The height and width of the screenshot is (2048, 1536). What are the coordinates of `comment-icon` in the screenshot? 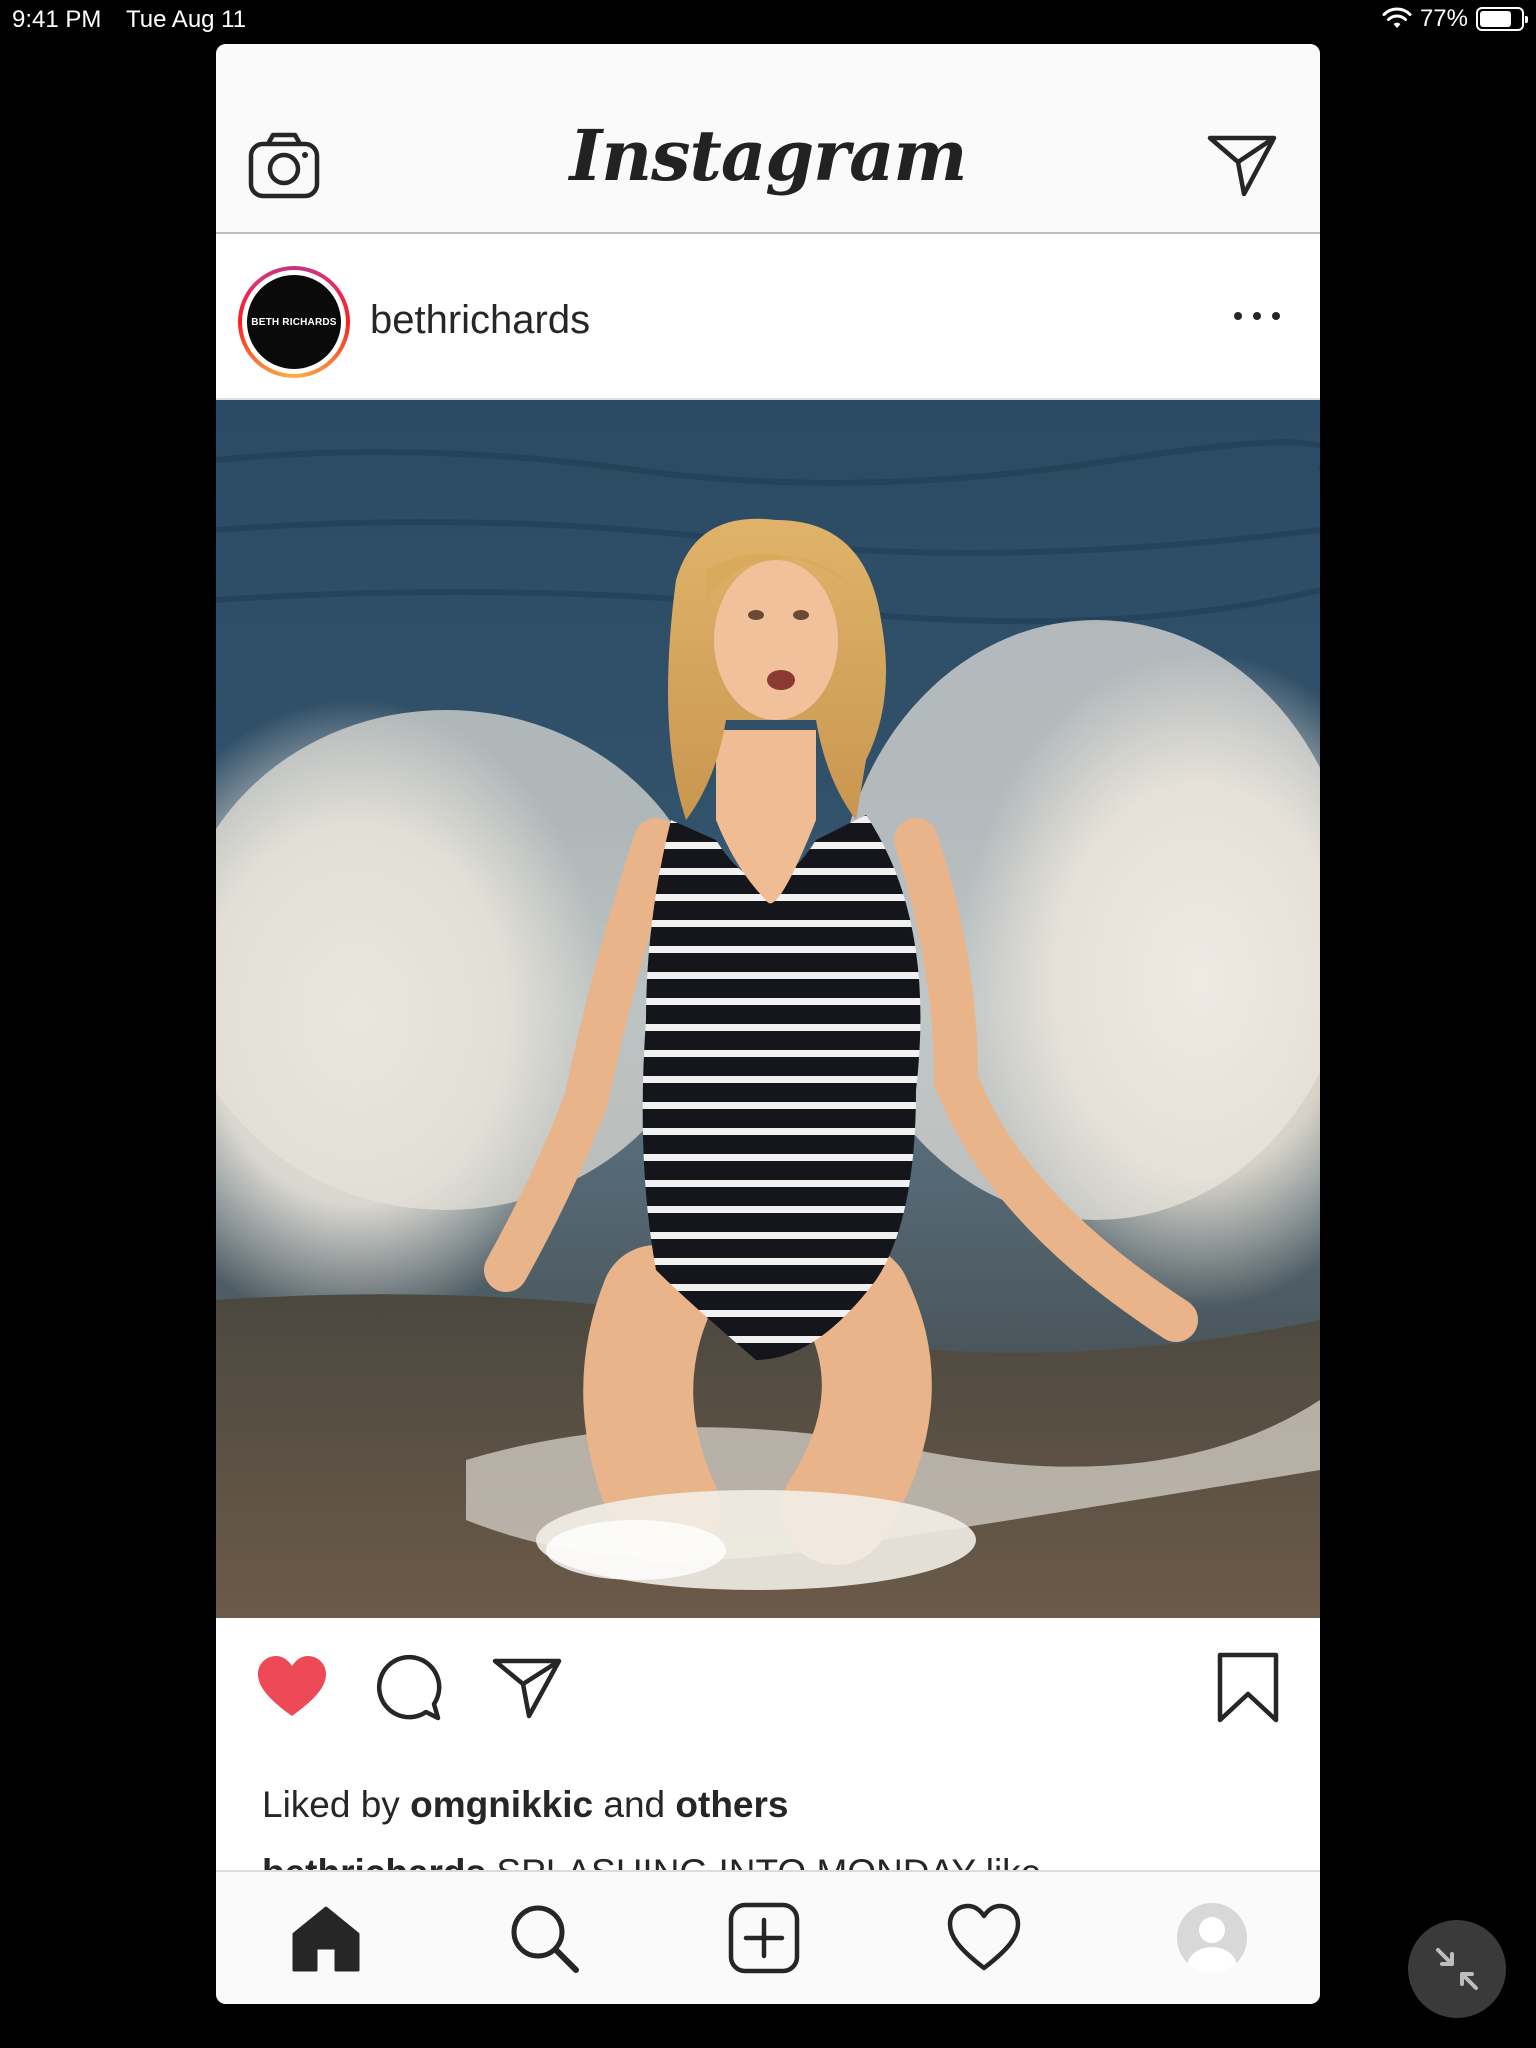 It's located at (408, 1688).